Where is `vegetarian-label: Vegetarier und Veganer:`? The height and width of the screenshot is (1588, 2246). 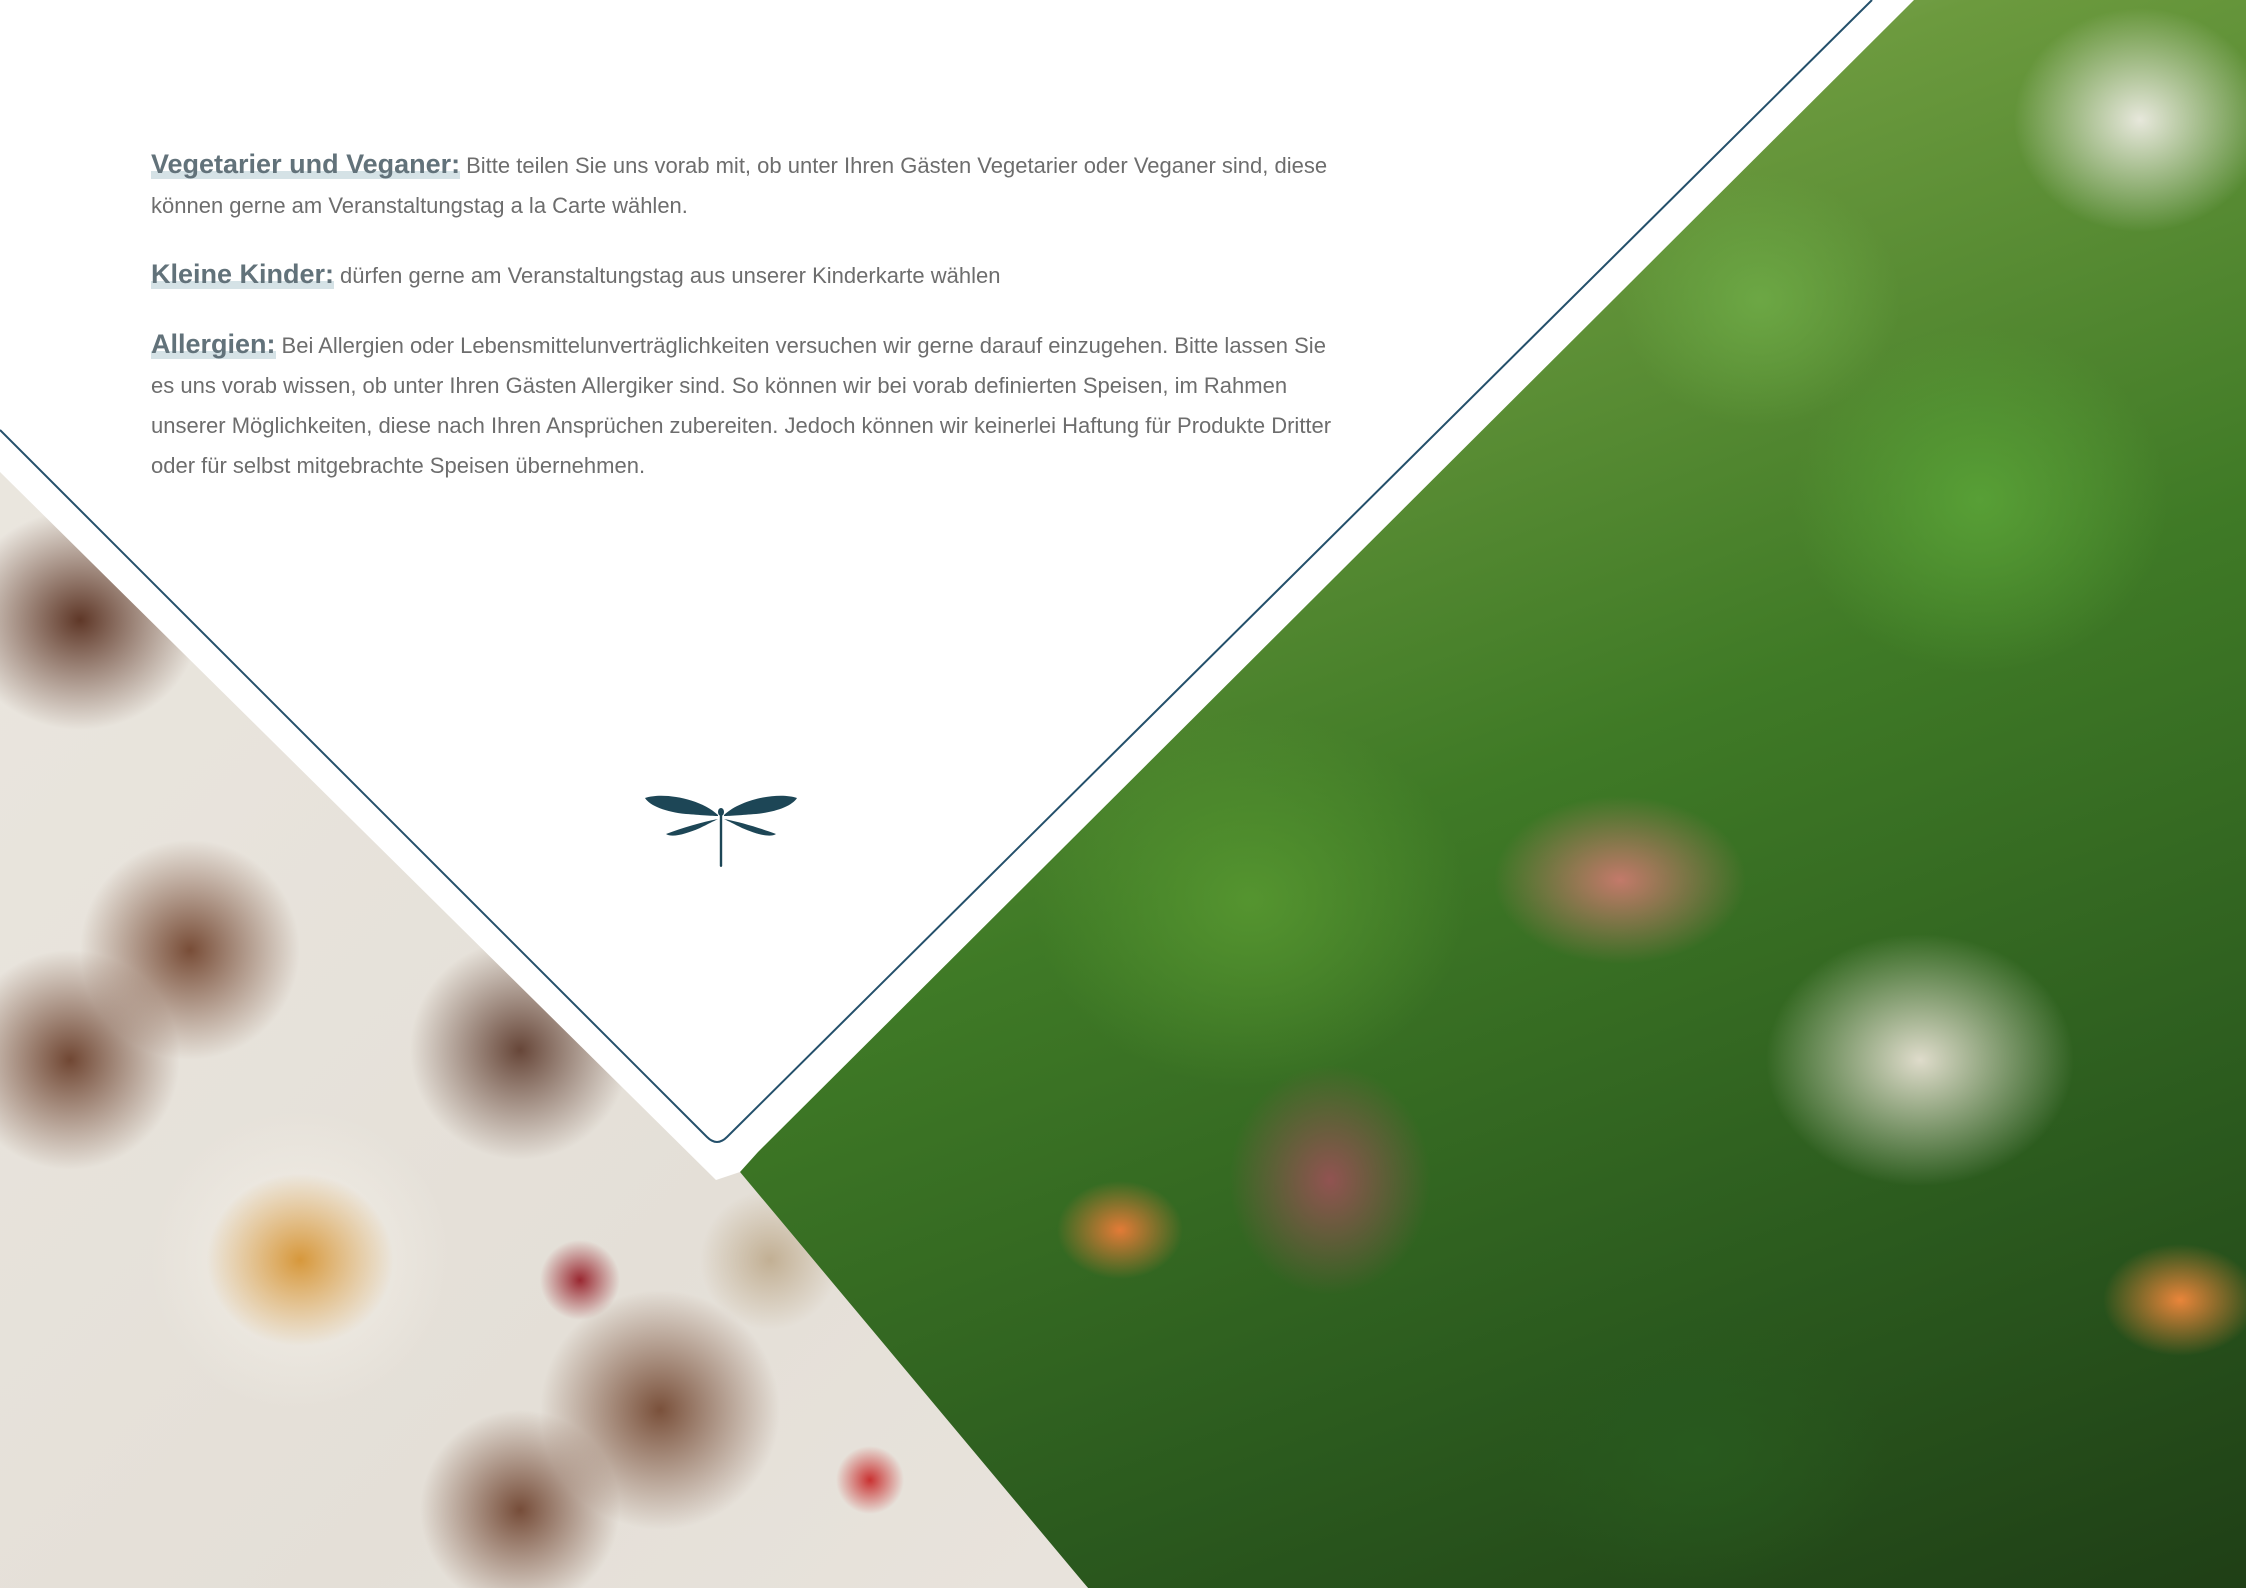
vegetarian-label: Vegetarier und Veganer: is located at coordinates (306, 164).